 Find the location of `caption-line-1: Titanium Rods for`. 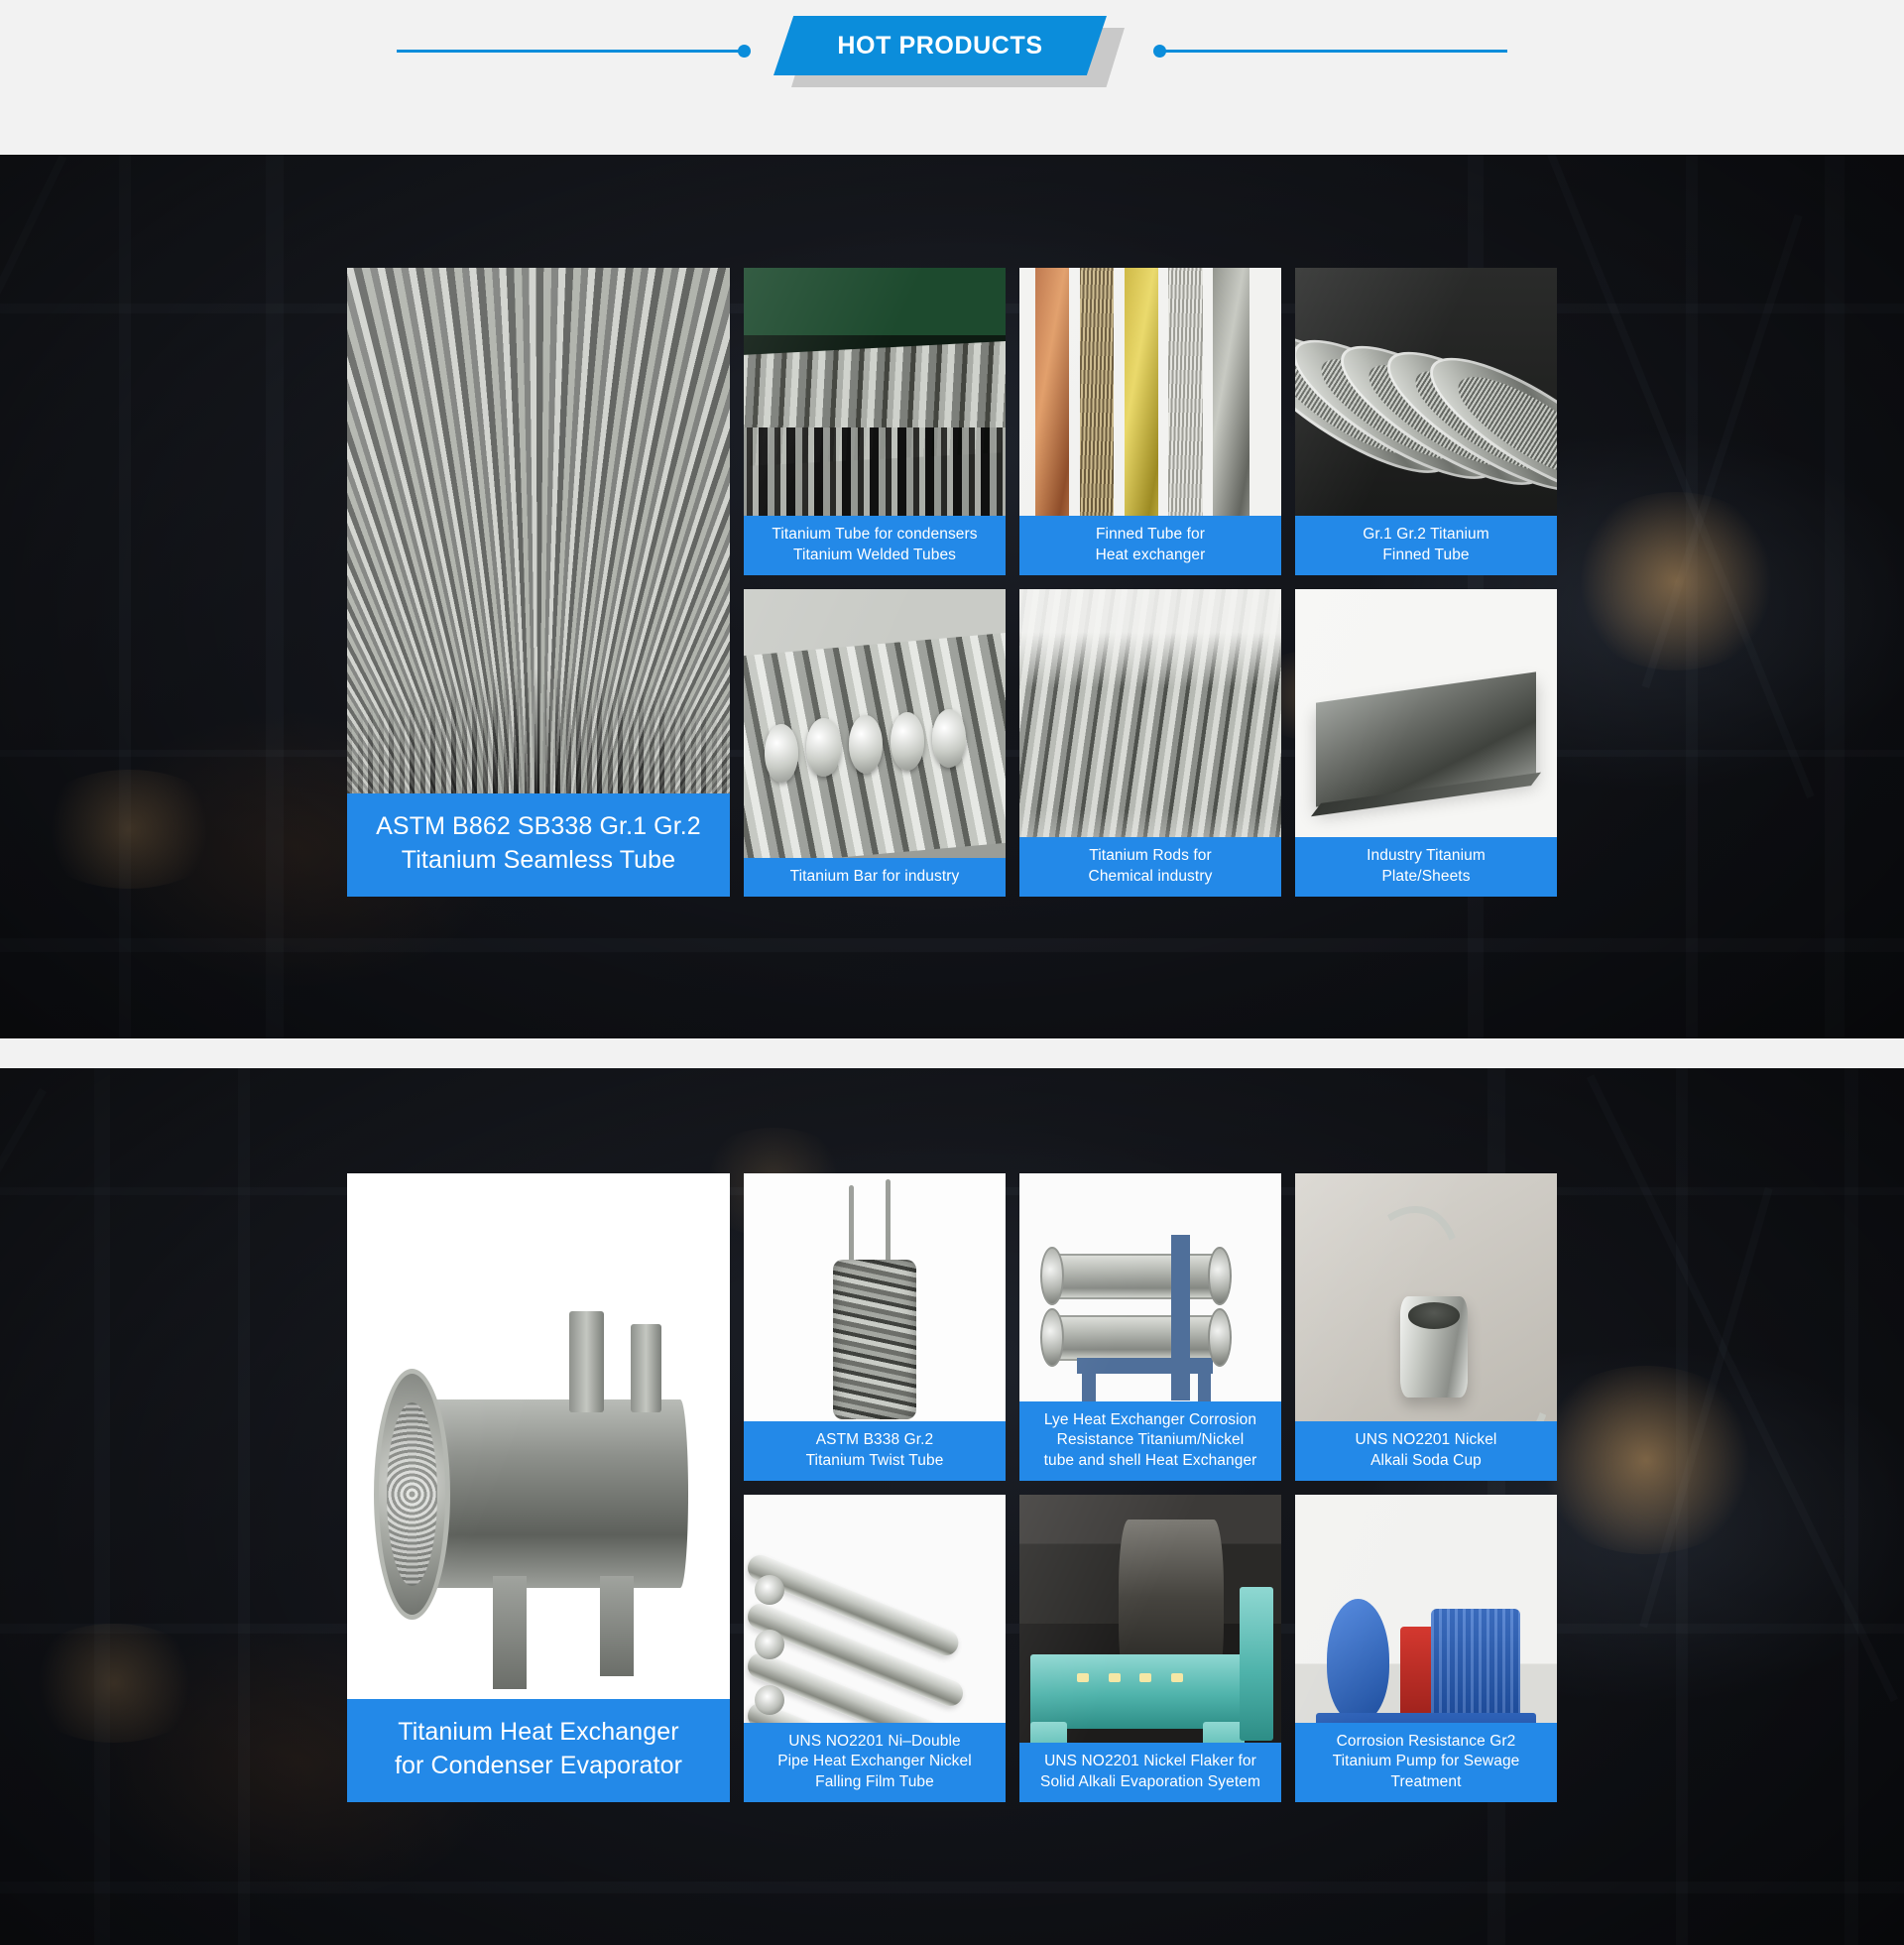

caption-line-1: Titanium Rods for is located at coordinates (1150, 856).